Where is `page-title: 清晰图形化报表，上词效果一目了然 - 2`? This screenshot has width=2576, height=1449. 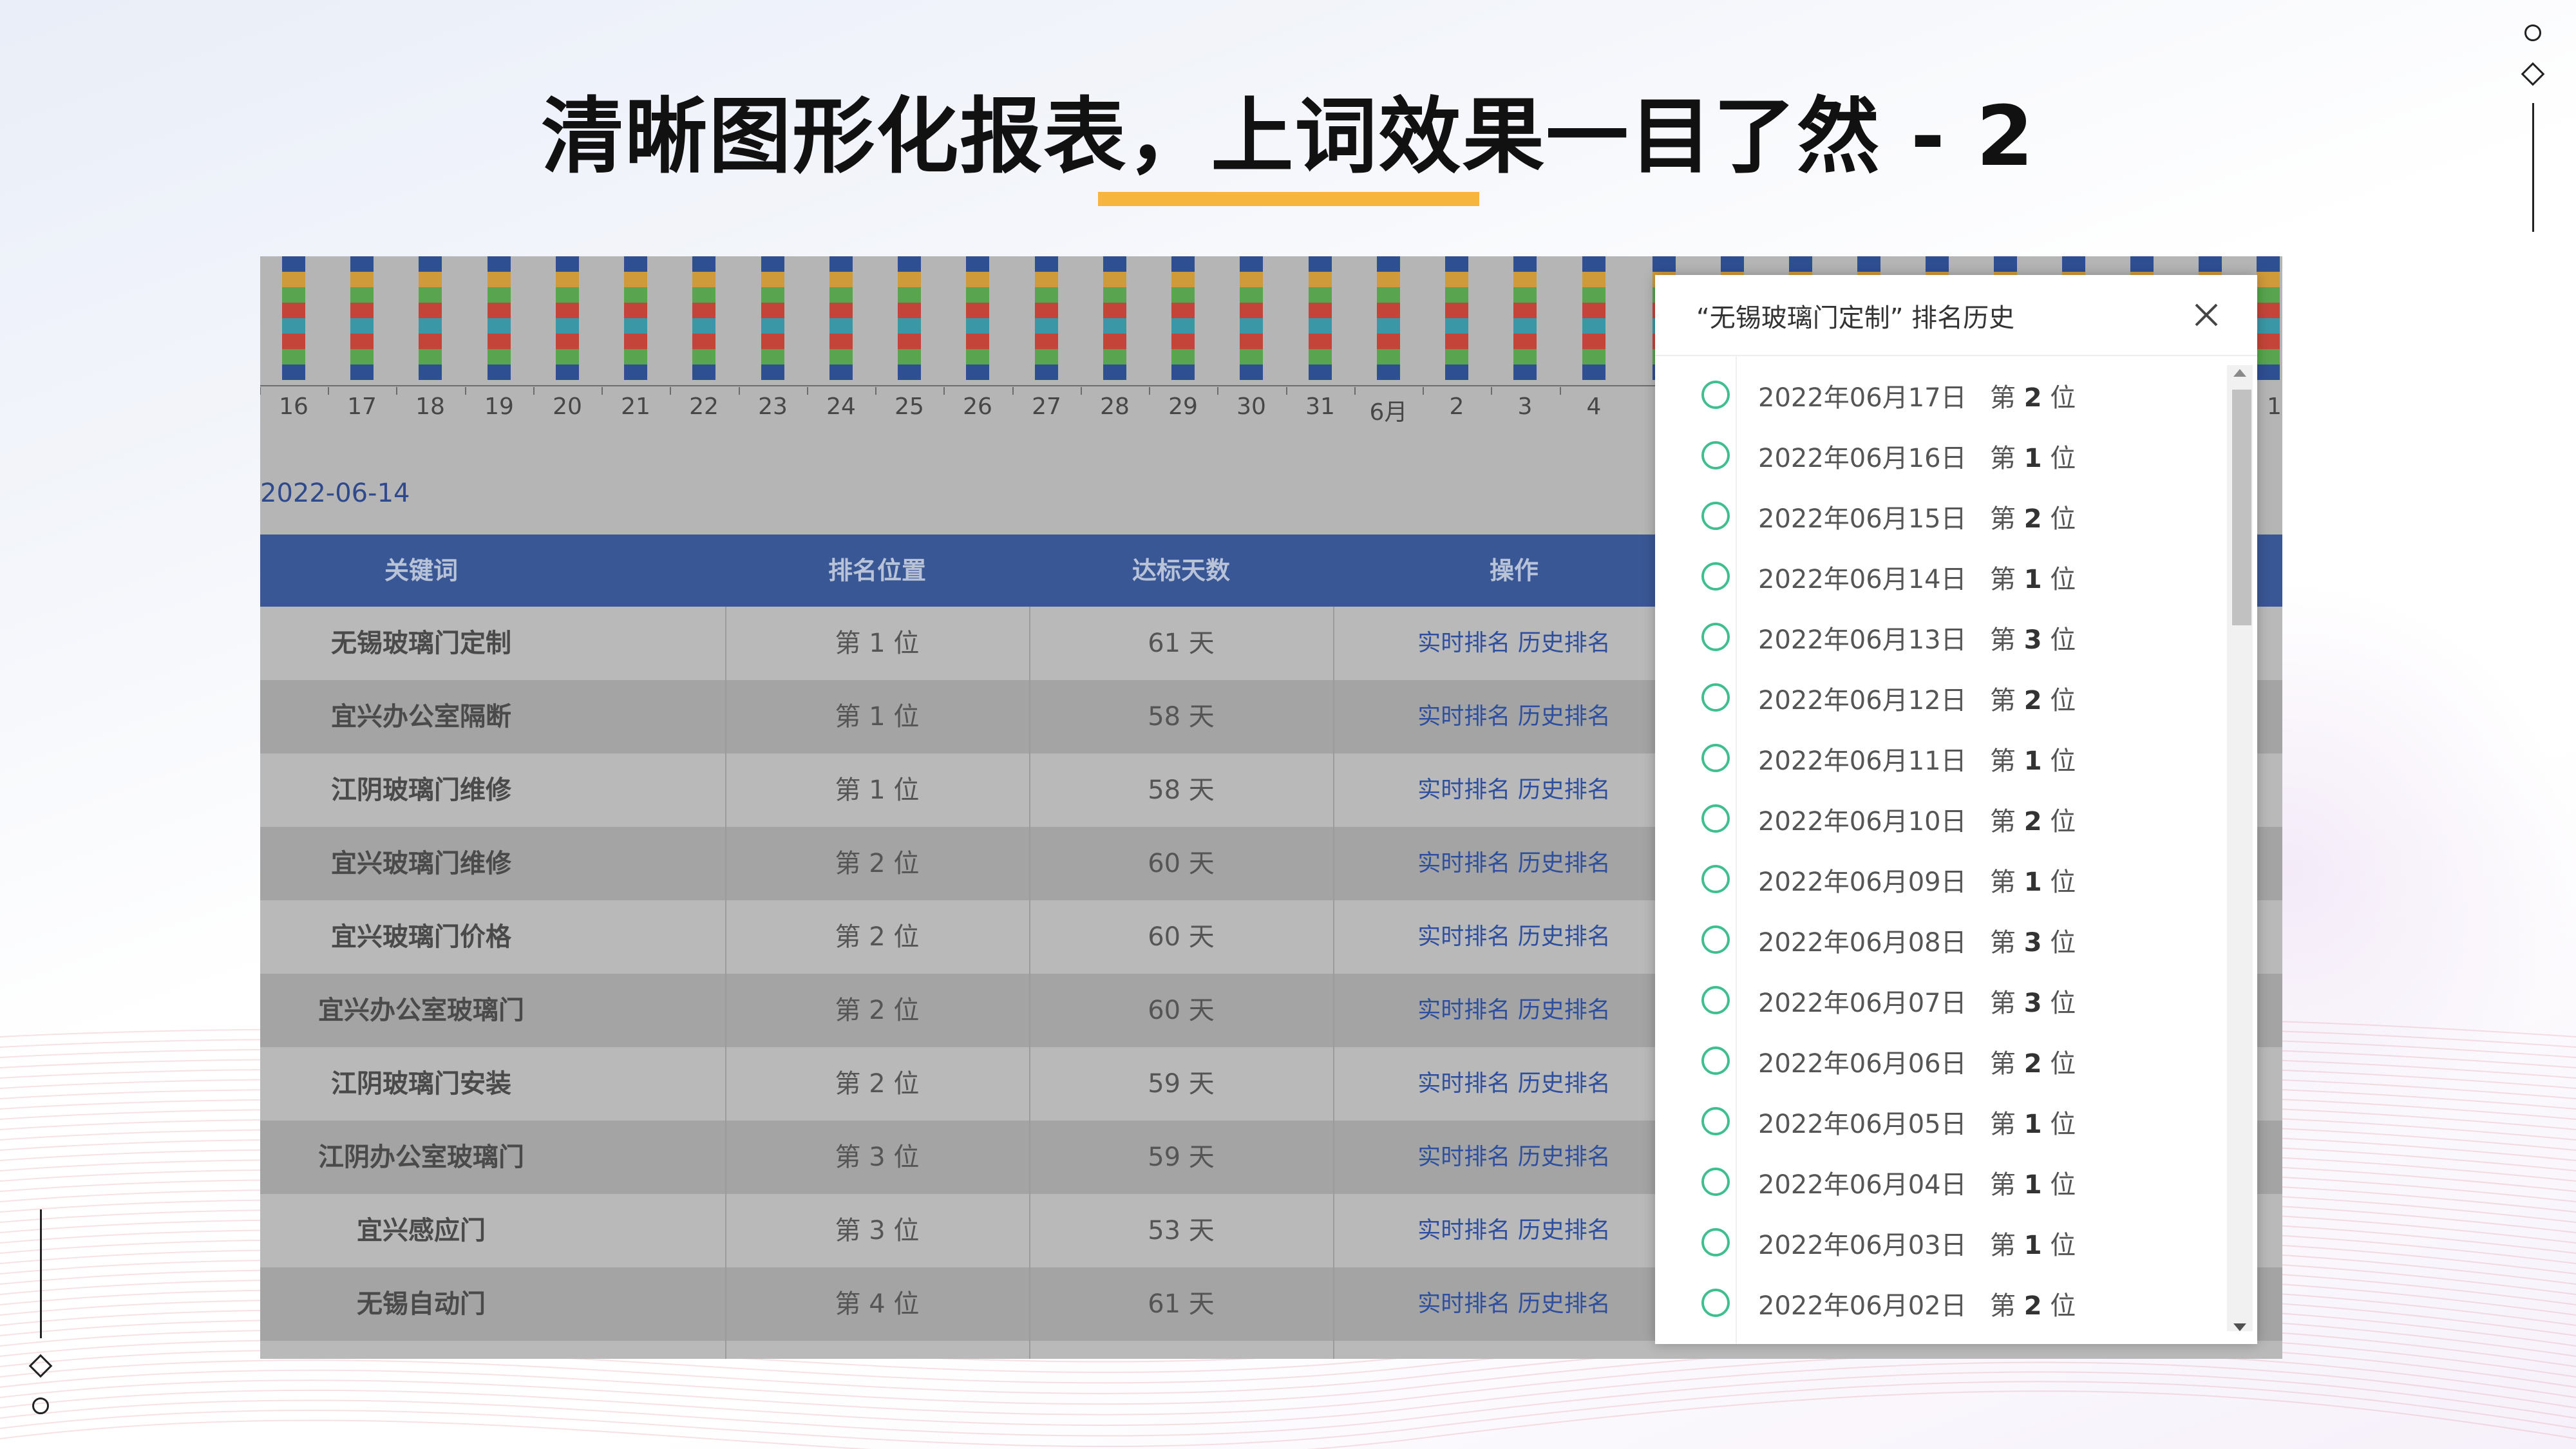 page-title: 清晰图形化报表，上词效果一目了然 - 2 is located at coordinates (1288, 137).